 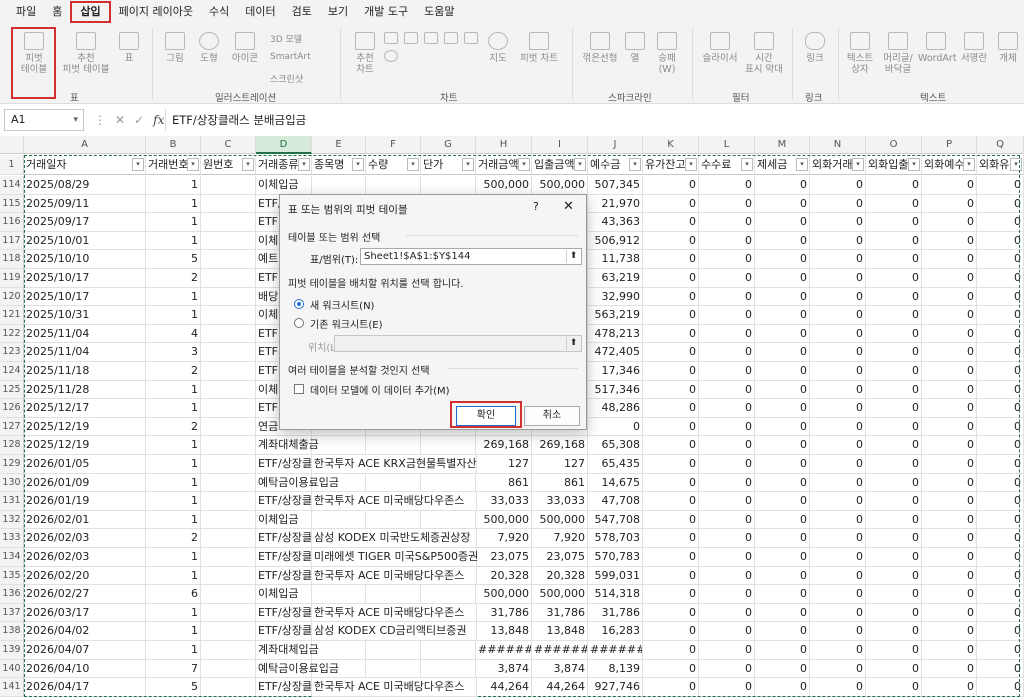 What do you see at coordinates (12, 334) in the screenshot?
I see `row-header: 122` at bounding box center [12, 334].